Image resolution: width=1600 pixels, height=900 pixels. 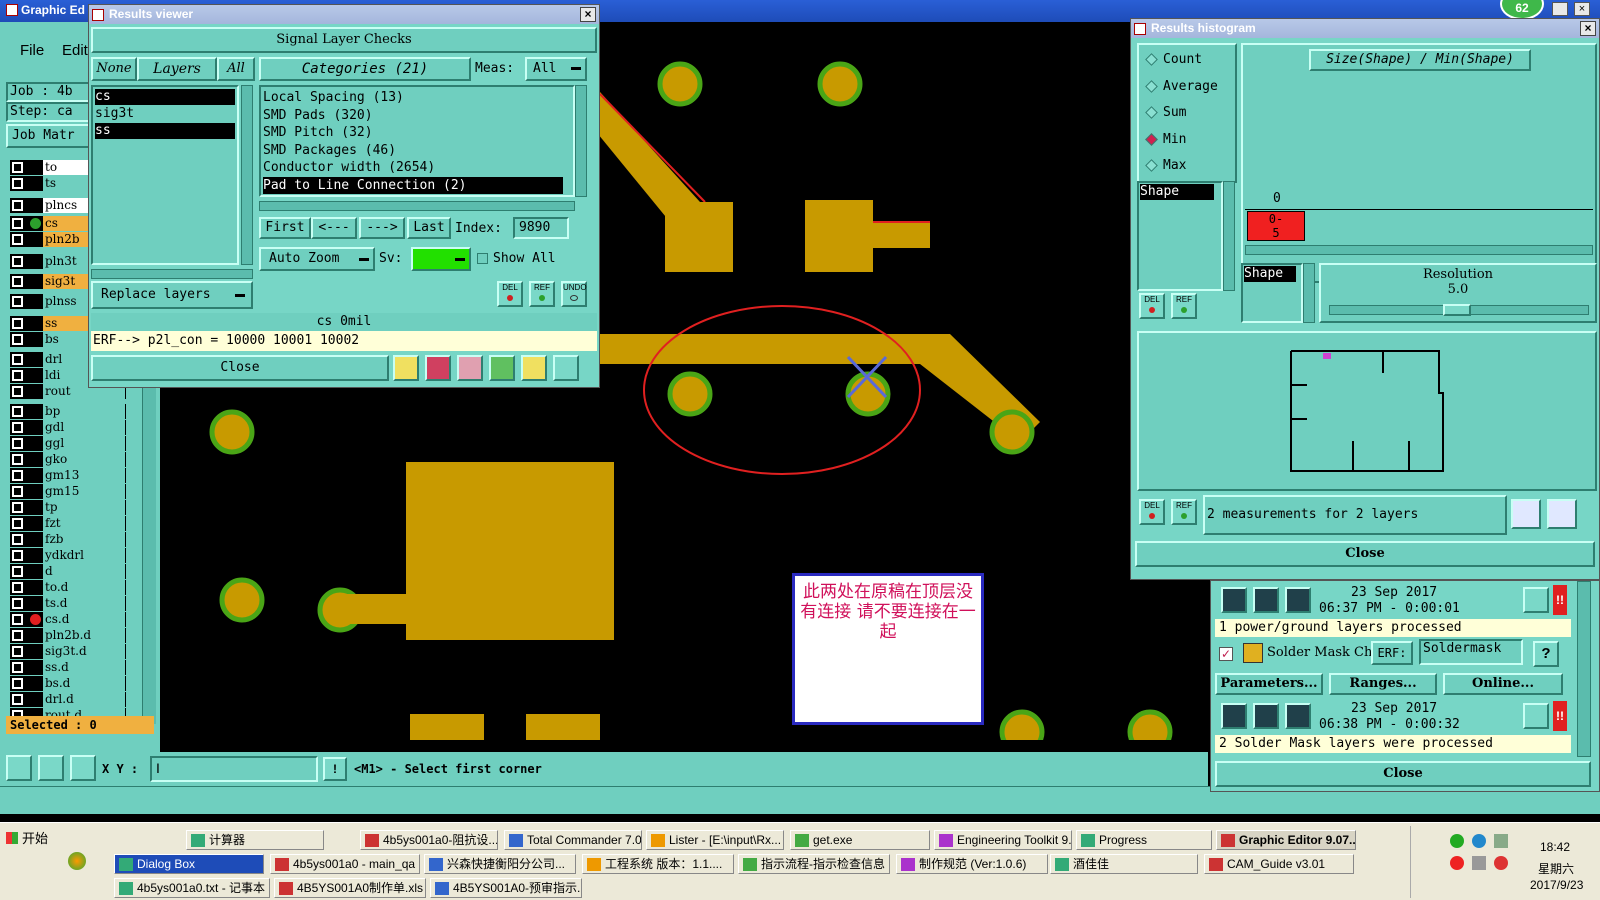 I want to click on zoom-icon, so click(x=1536, y=600).